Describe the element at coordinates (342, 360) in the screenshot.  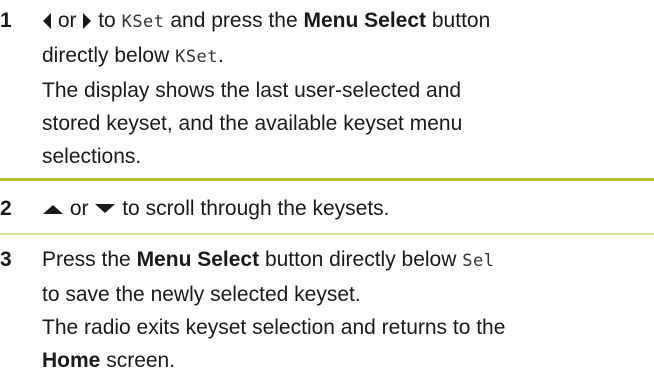
I see `step-result-line: Home screen.` at that location.